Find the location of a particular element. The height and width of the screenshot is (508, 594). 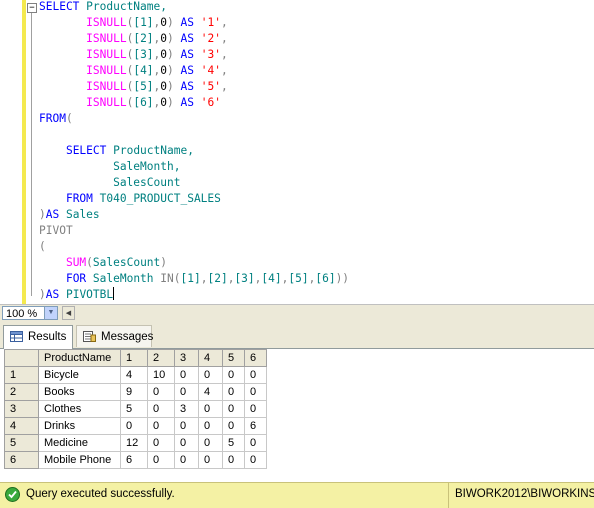

grid-cell: Mobile Phone is located at coordinates (79, 460).